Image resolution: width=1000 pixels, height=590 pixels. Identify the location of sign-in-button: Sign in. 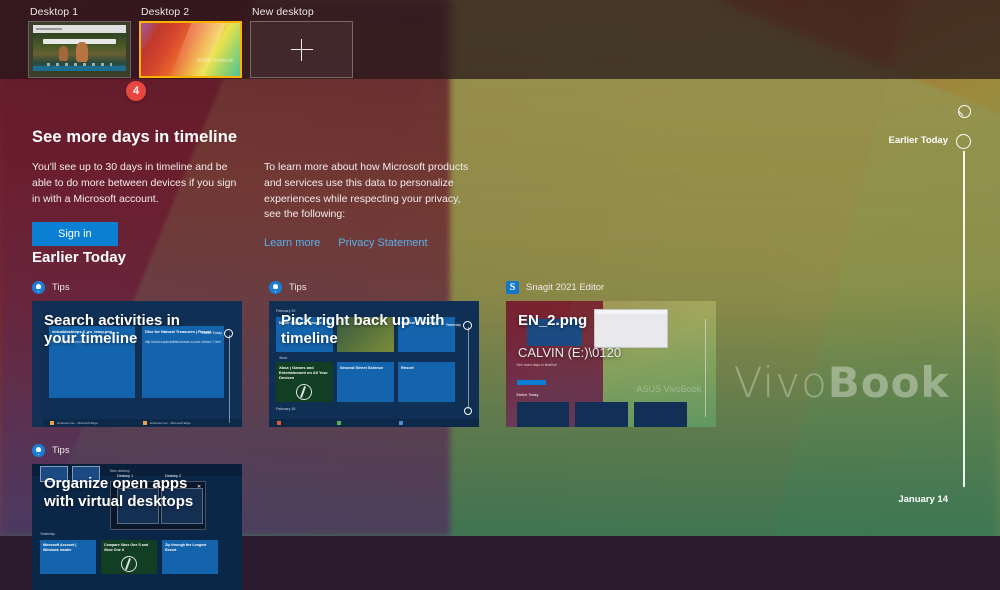
(75, 234).